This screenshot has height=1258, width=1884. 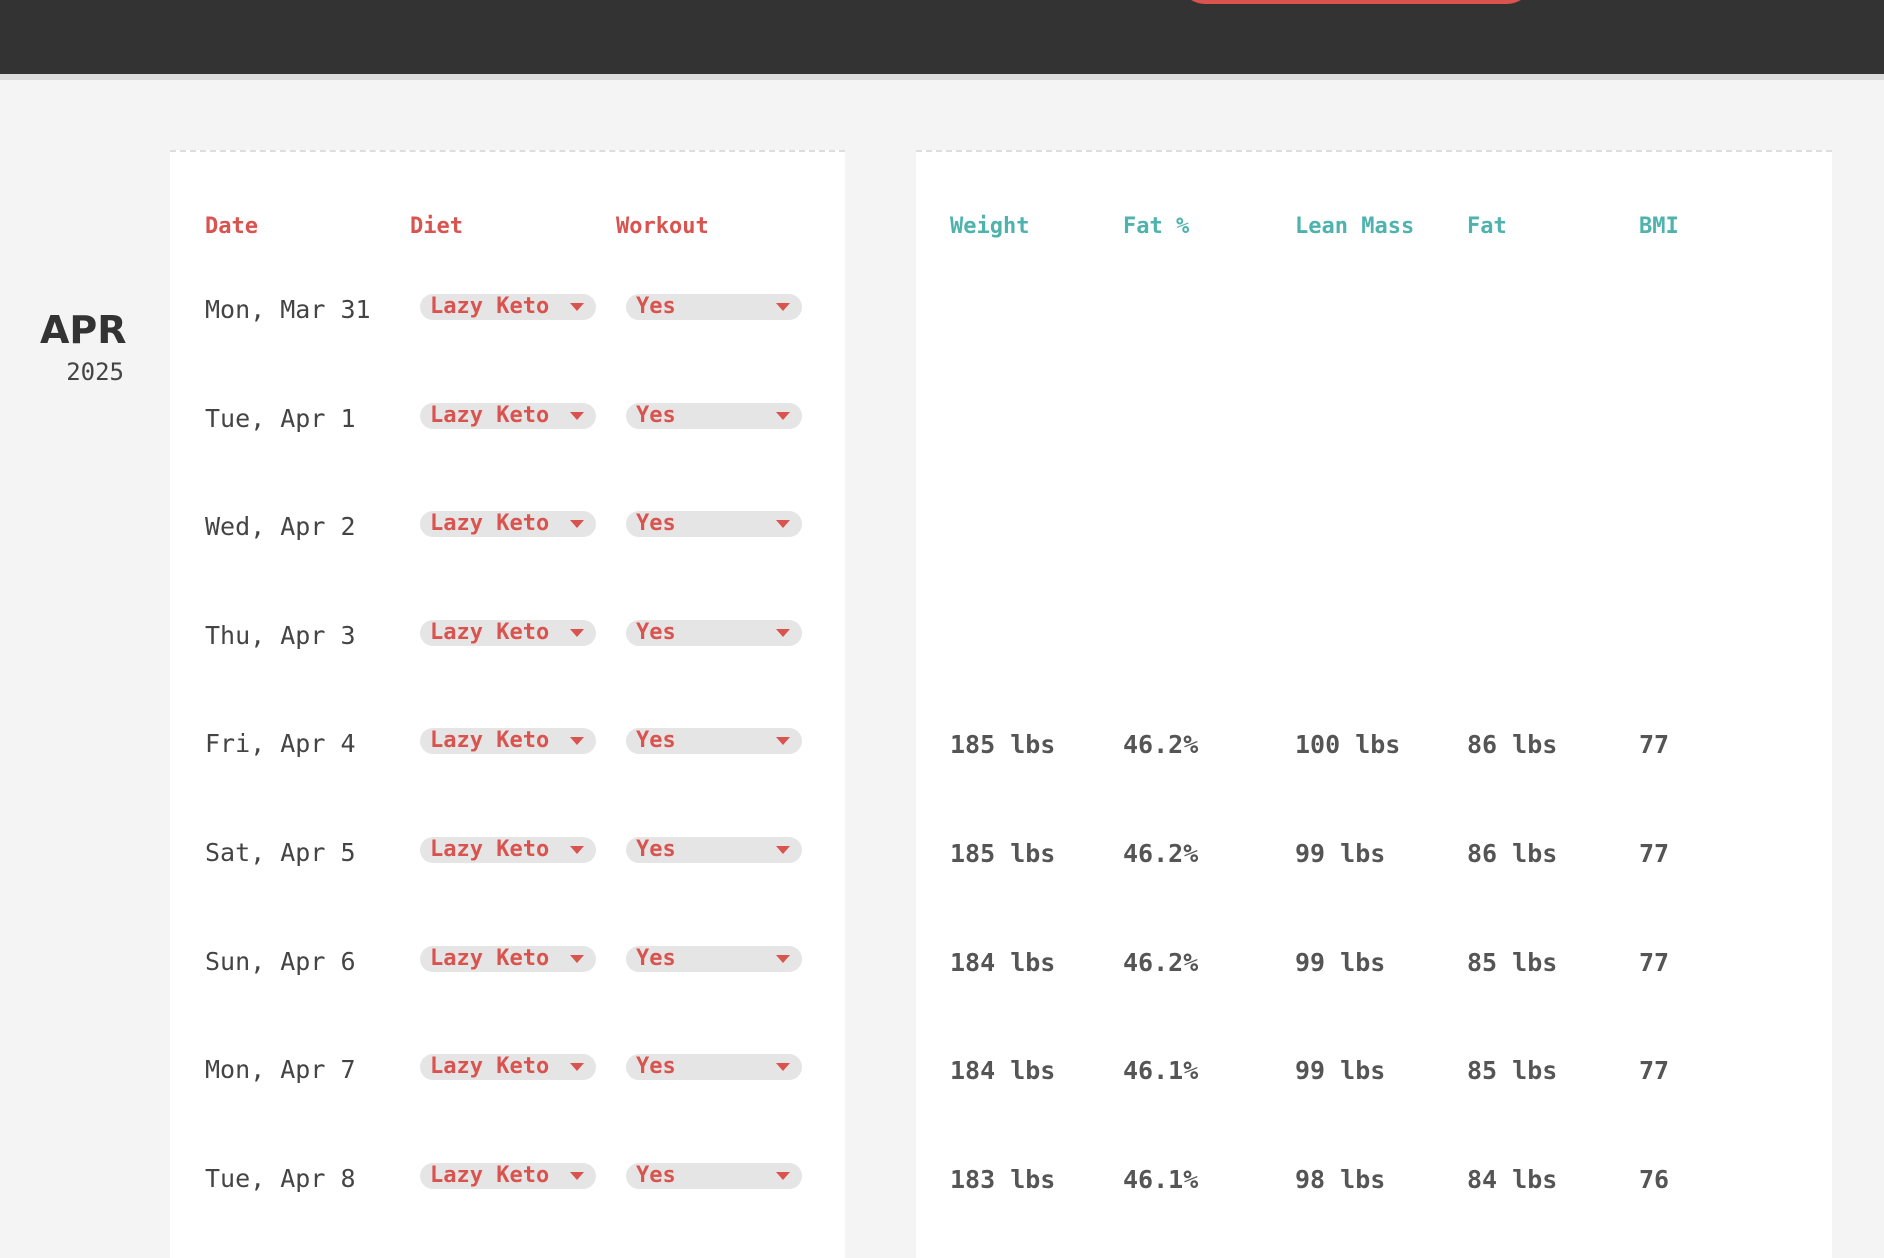 What do you see at coordinates (436, 226) in the screenshot?
I see `column-header-diet: Diet` at bounding box center [436, 226].